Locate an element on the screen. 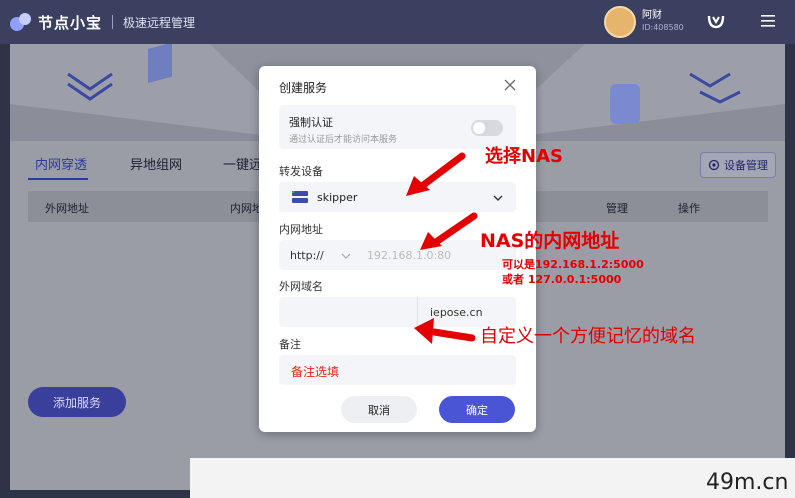 This screenshot has width=795, height=498. app-logo: 节点小宝 is located at coordinates (56, 22).